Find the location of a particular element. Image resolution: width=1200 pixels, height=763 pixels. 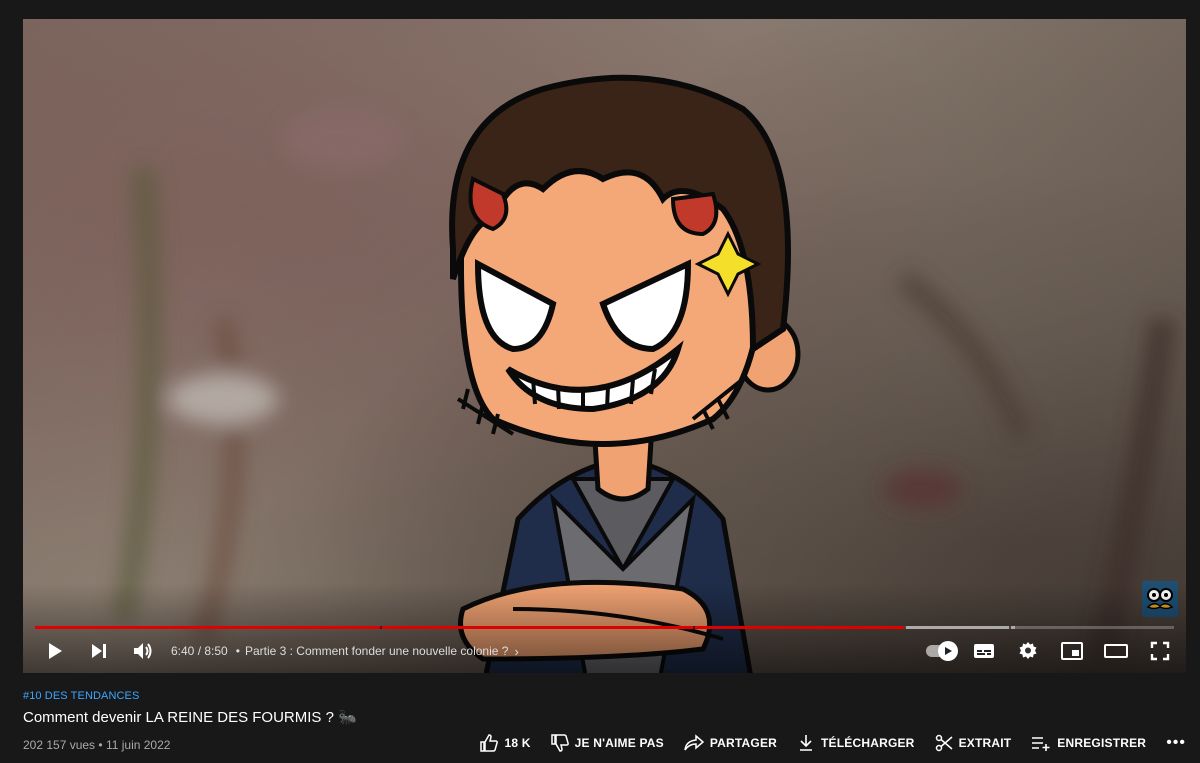

fullscreen-icon is located at coordinates (1160, 651).